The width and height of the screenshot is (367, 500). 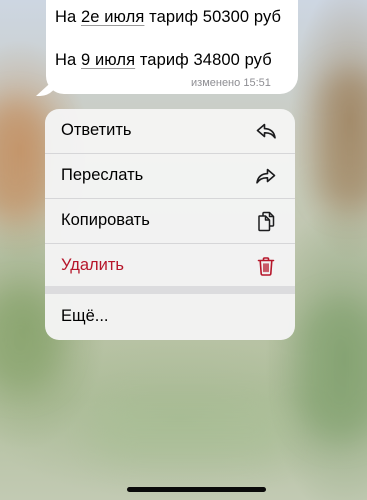 What do you see at coordinates (105, 220) in the screenshot?
I see `menu-item-label: Копировать` at bounding box center [105, 220].